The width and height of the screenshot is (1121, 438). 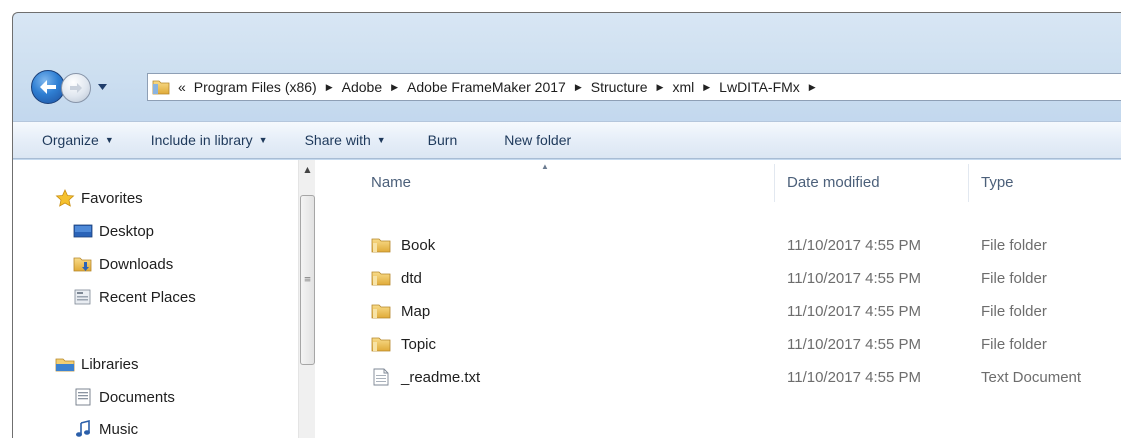 What do you see at coordinates (201, 140) in the screenshot?
I see `include-in-library-label: Include in library` at bounding box center [201, 140].